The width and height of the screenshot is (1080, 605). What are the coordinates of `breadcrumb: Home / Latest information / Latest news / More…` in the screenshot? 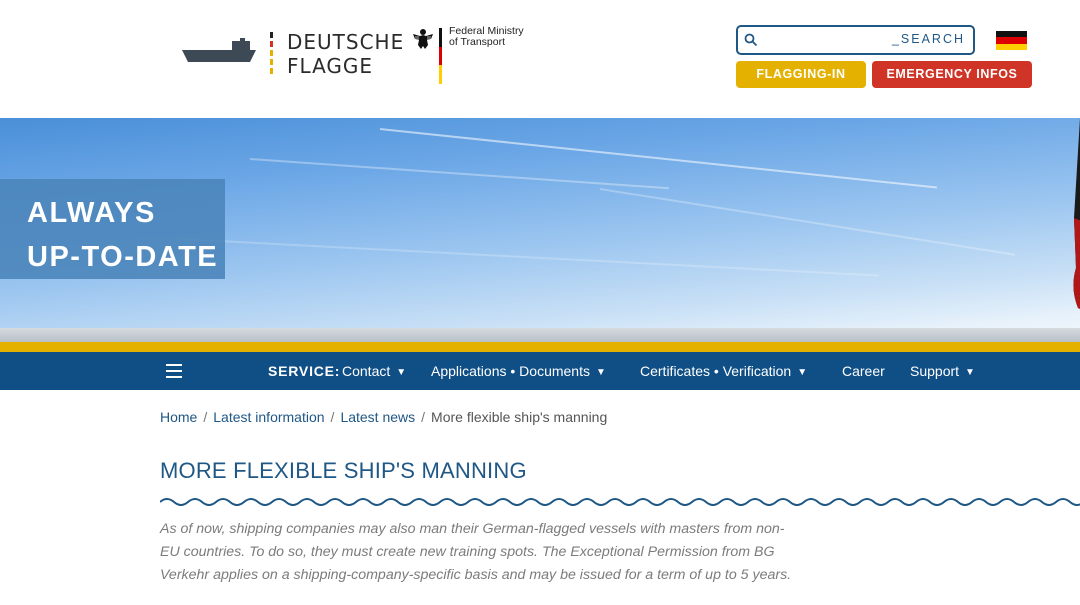 It's located at (384, 417).